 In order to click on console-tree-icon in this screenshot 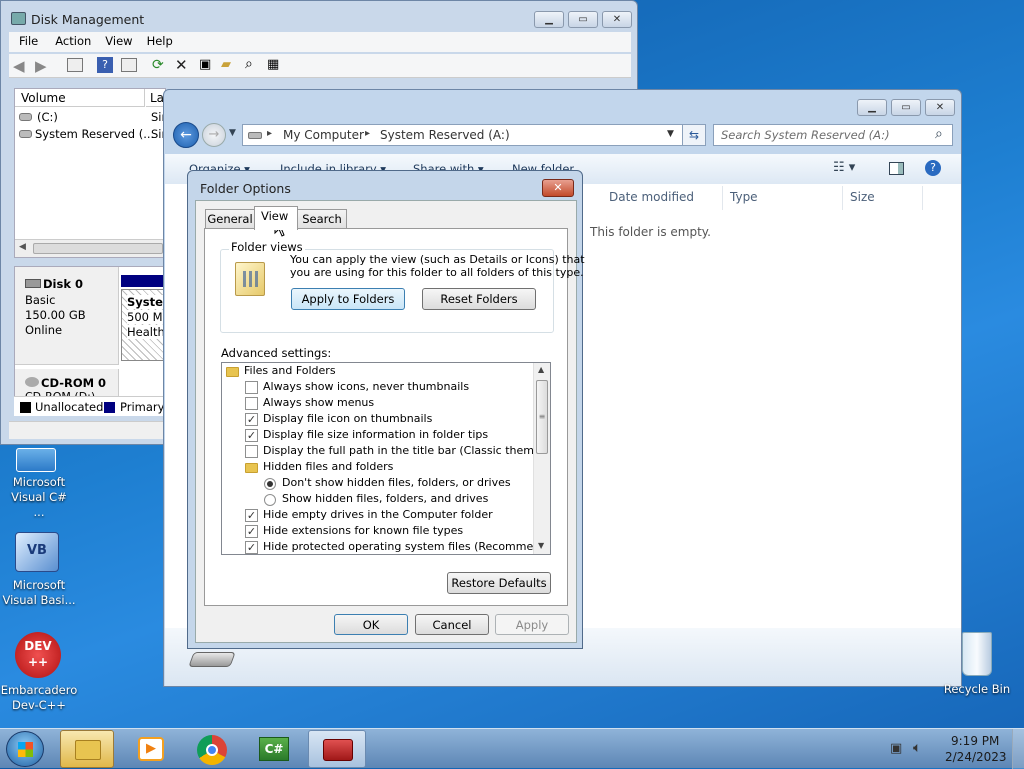, I will do `click(75, 65)`.